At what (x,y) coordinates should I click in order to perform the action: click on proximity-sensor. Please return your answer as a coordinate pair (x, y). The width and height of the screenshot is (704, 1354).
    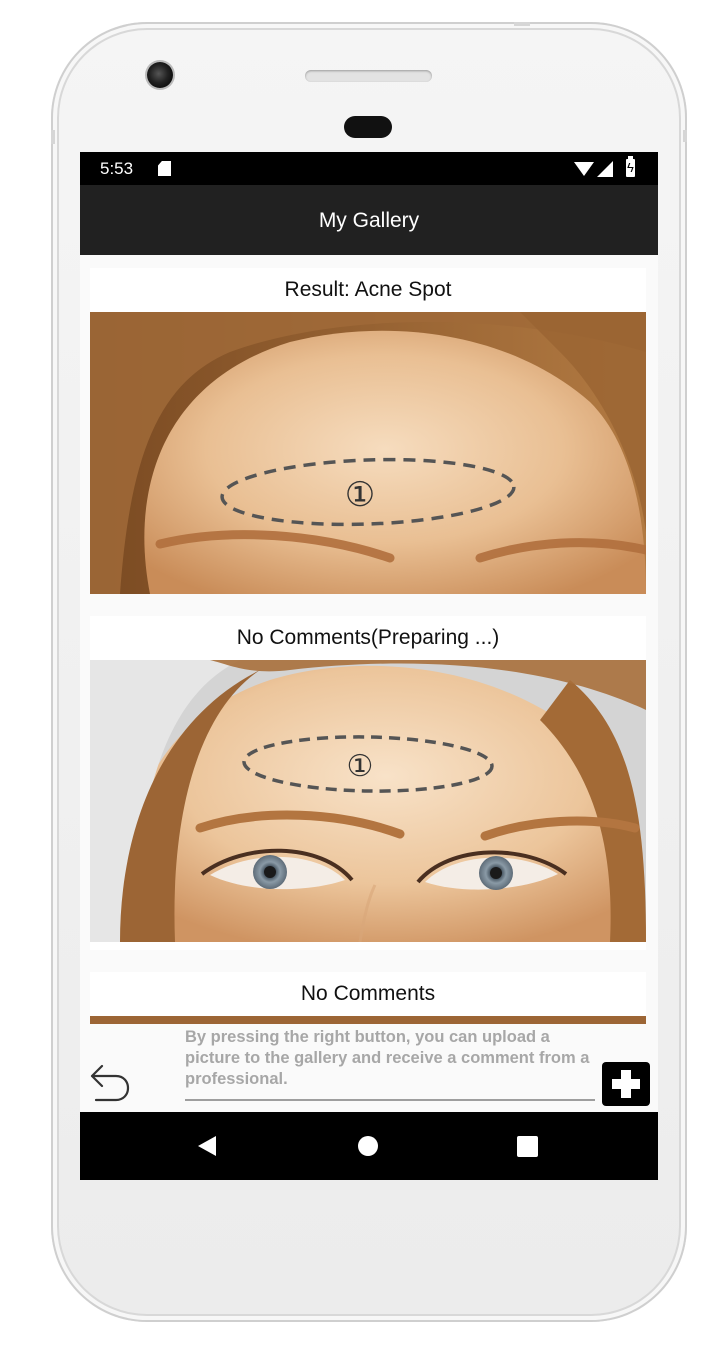
    Looking at the image, I should click on (368, 127).